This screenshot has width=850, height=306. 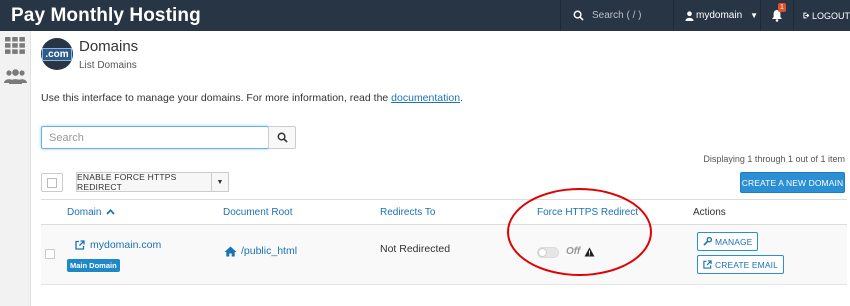 What do you see at coordinates (144, 182) in the screenshot?
I see `enable-force-https-button: ENABLE FORCE HTTPS REDIRECT` at bounding box center [144, 182].